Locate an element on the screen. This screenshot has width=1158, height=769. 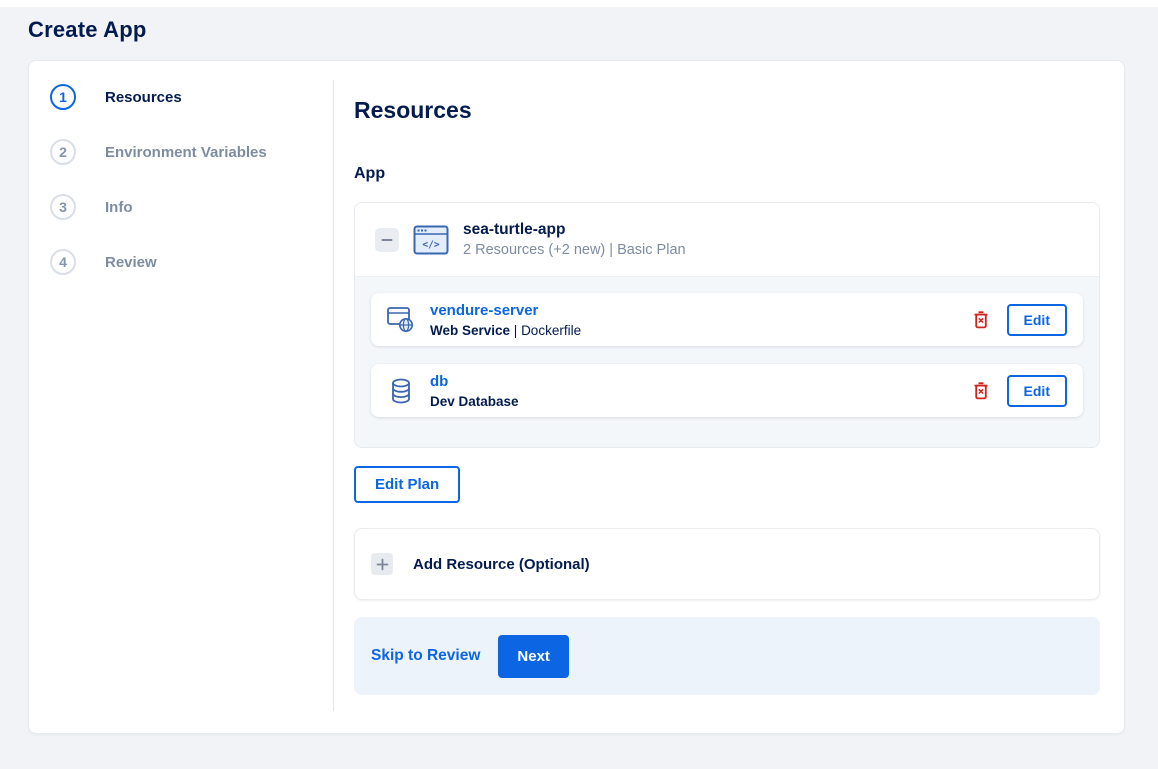
resource-detail: Dockerfile is located at coordinates (551, 330).